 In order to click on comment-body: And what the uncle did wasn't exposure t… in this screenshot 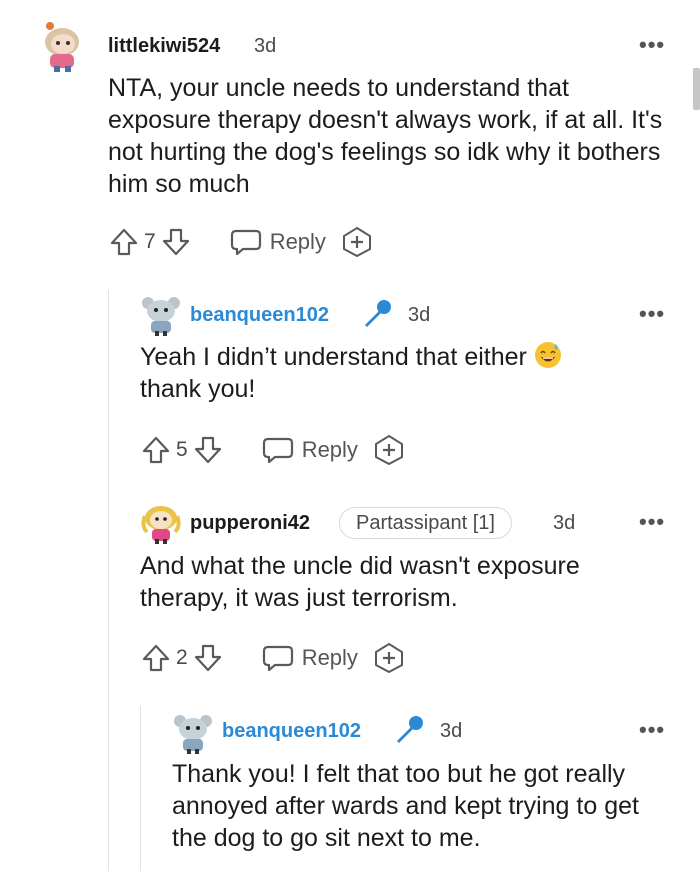, I will do `click(360, 582)`.